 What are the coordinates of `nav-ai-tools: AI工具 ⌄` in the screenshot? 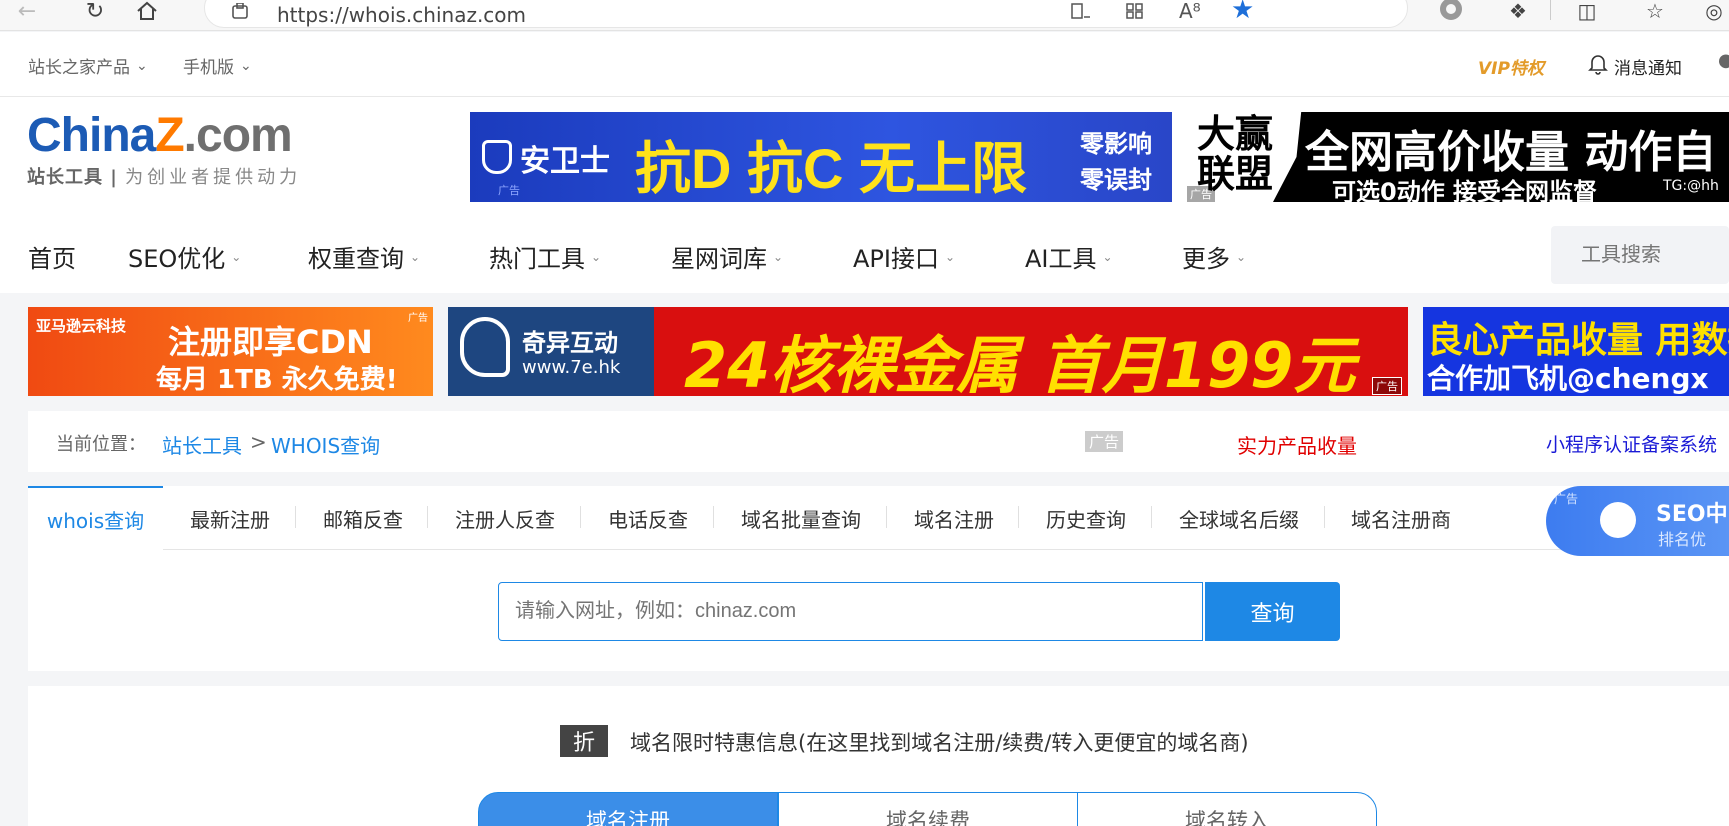 It's located at (1069, 256).